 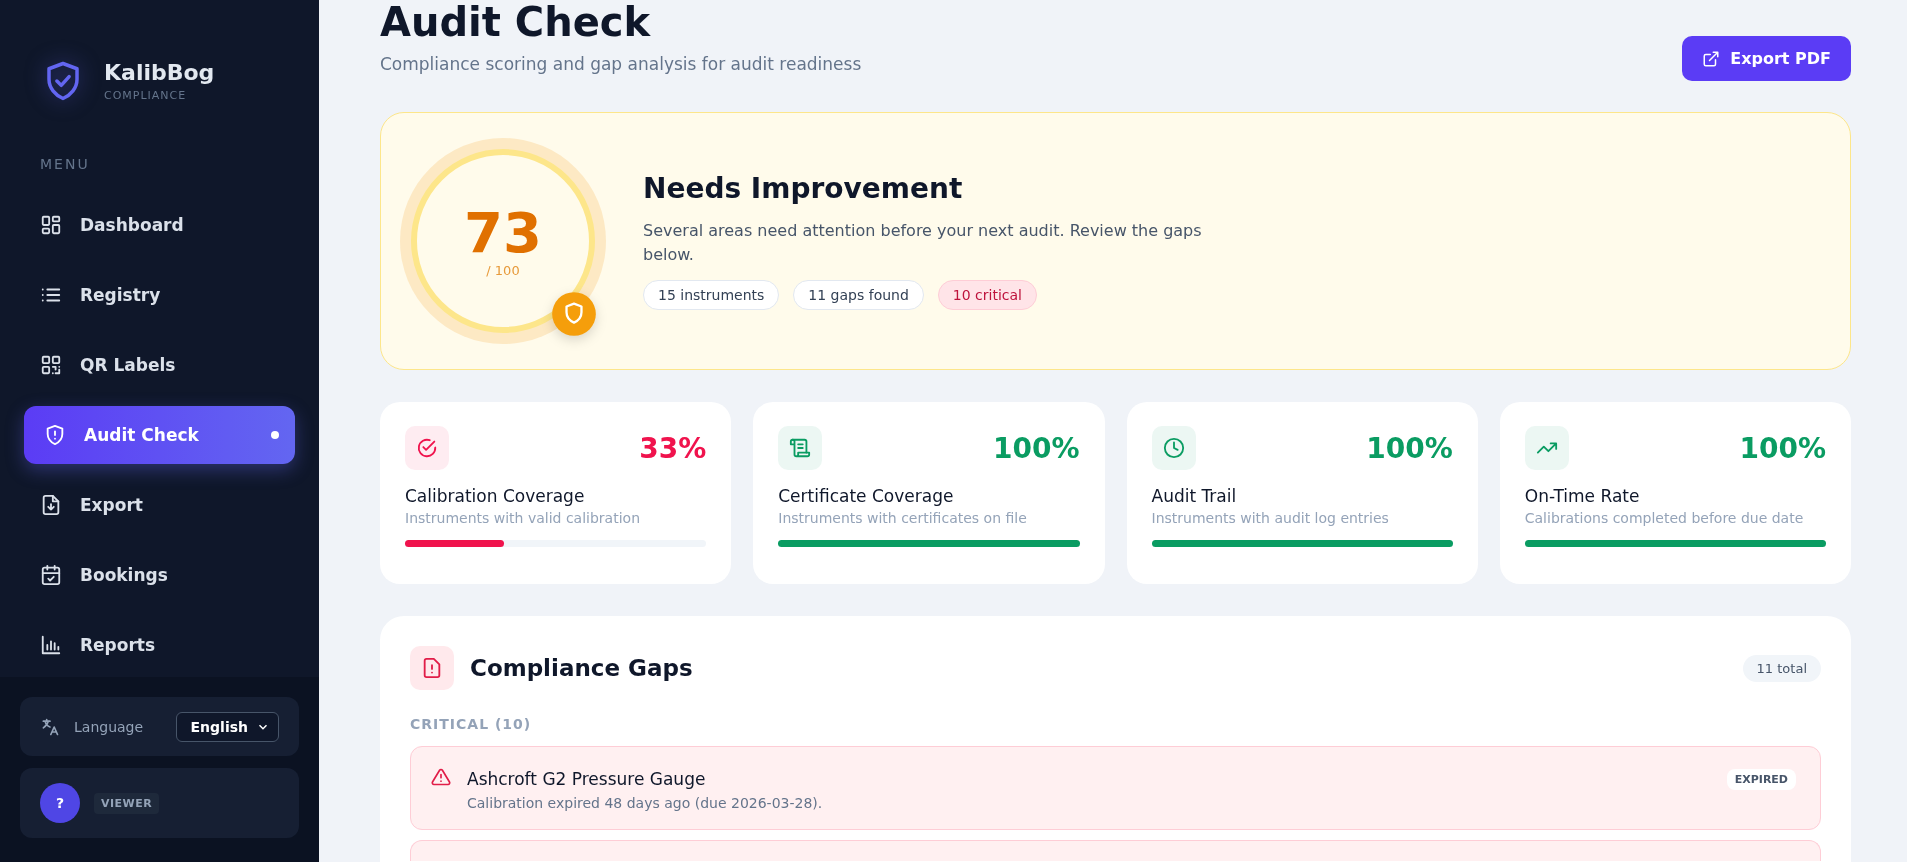 What do you see at coordinates (127, 803) in the screenshot?
I see `role-badge: VIEWER` at bounding box center [127, 803].